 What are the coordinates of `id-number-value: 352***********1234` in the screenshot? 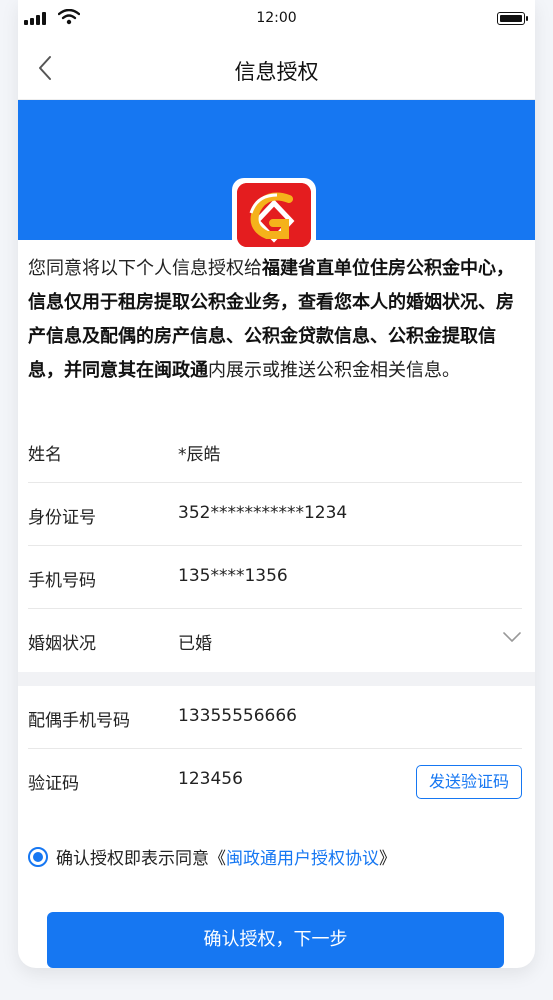 It's located at (263, 513).